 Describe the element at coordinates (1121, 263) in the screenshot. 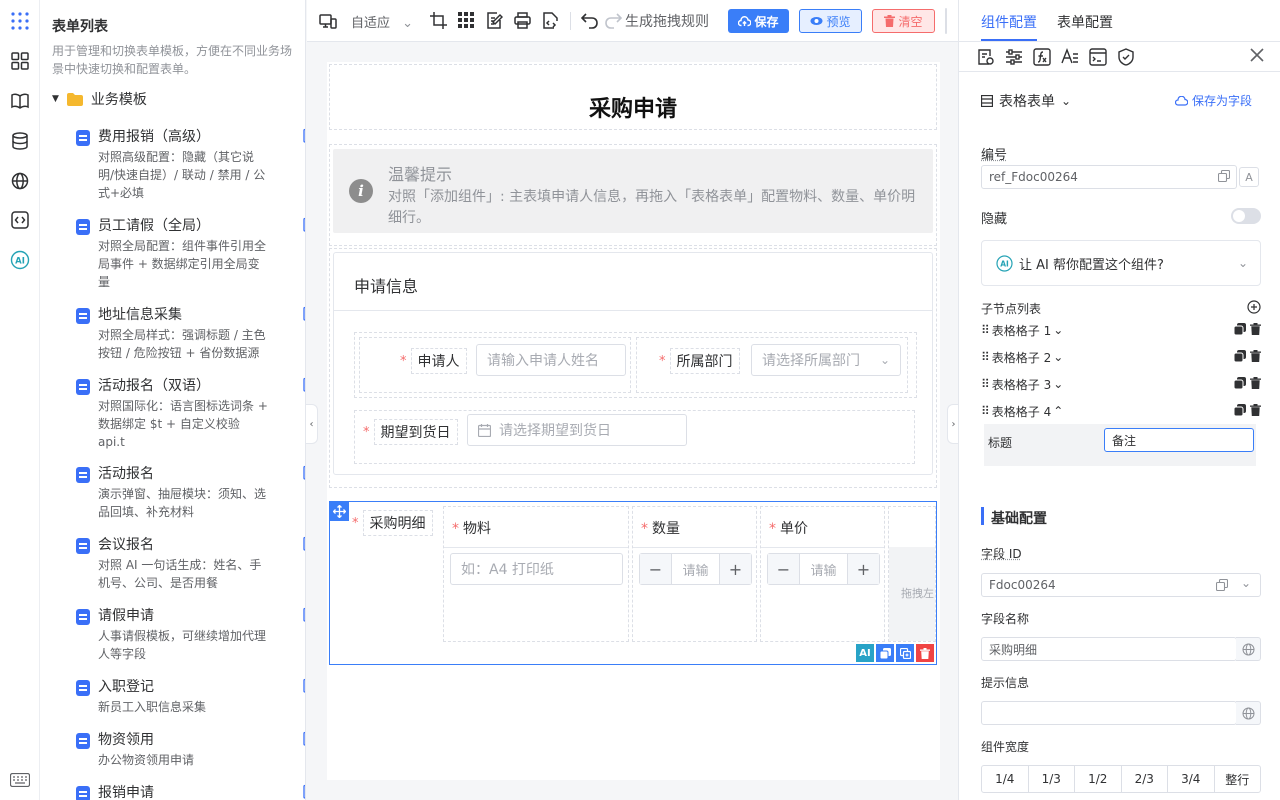

I see `ai-config-collapse: AI 让 AI 帮你配置这个组件? ⌄` at that location.